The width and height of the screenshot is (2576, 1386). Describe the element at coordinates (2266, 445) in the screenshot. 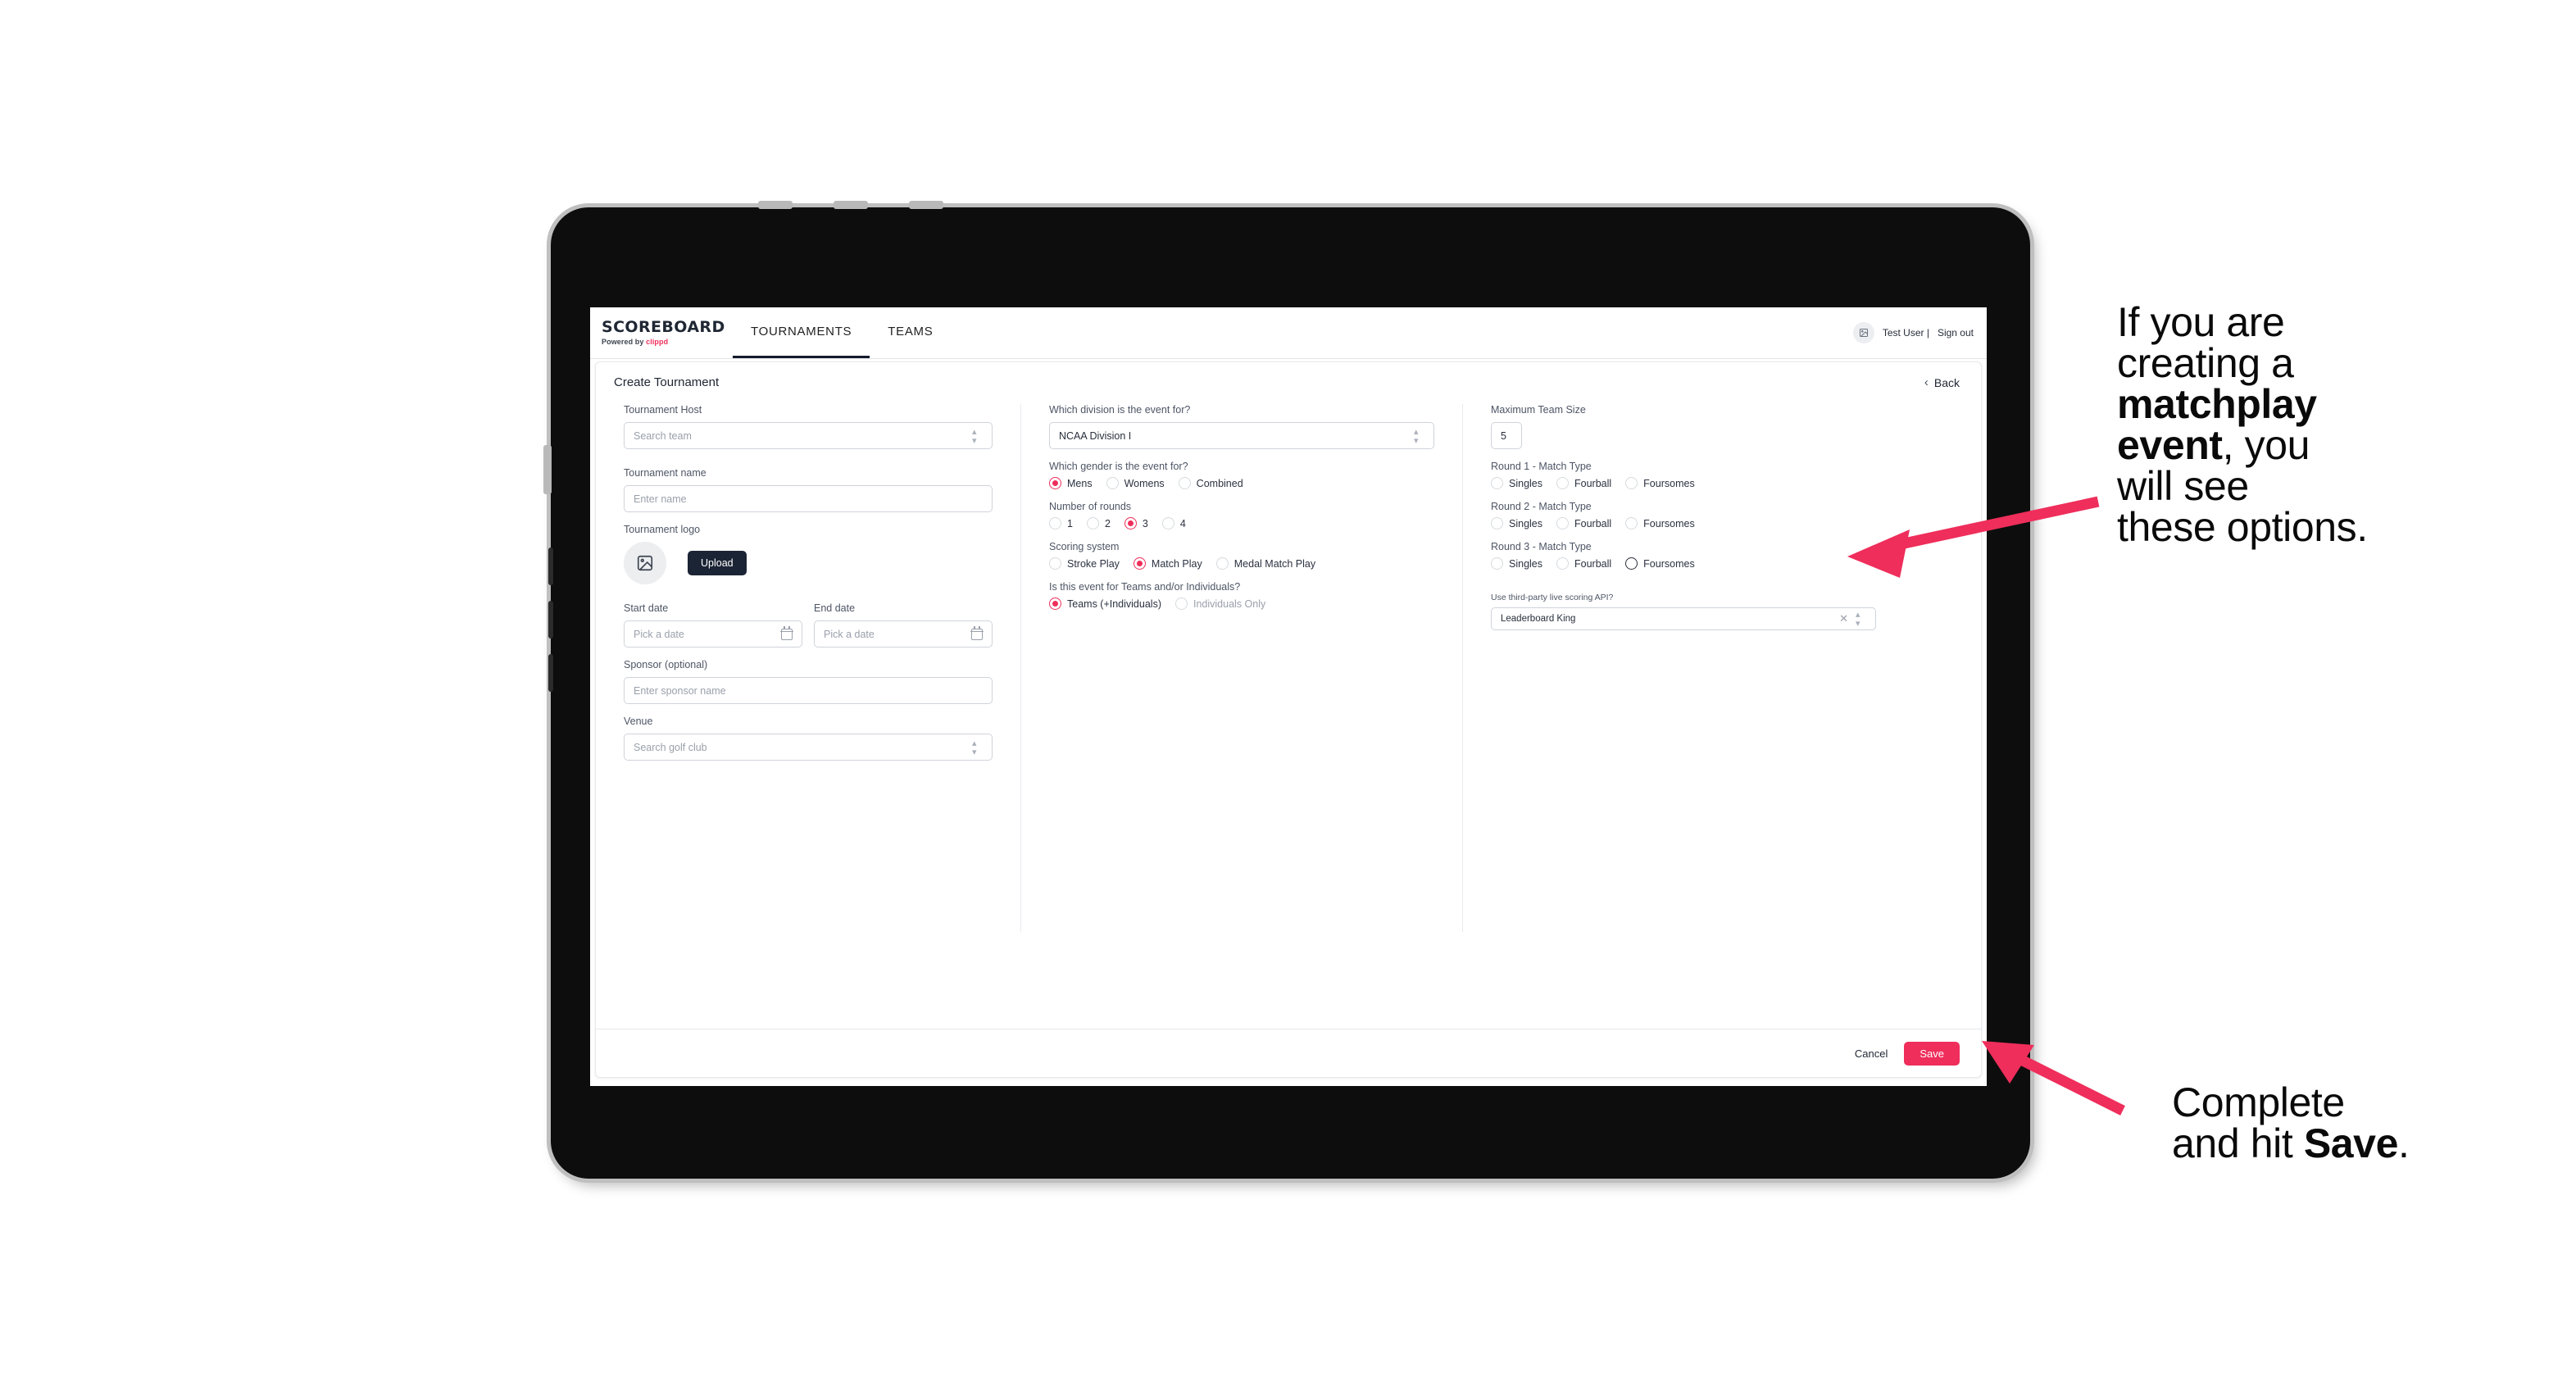

I see `annotation-line-4-rest: , you` at that location.